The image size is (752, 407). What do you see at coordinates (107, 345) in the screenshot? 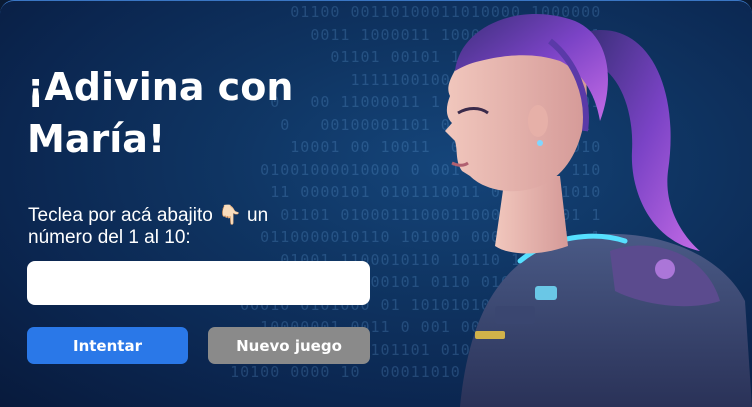
I see `try-button: Intentar` at bounding box center [107, 345].